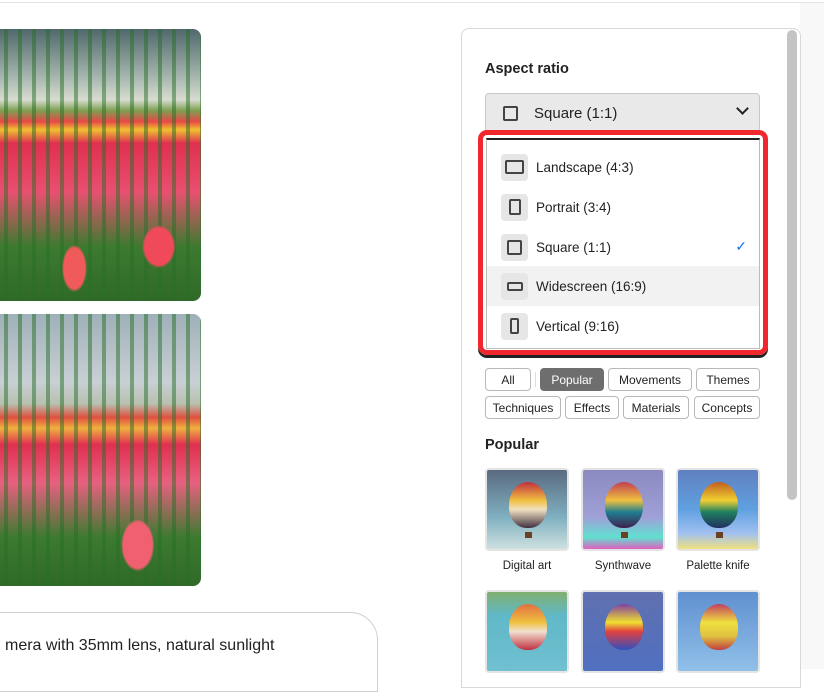 The height and width of the screenshot is (692, 824). I want to click on style-label: Synthwave, so click(623, 566).